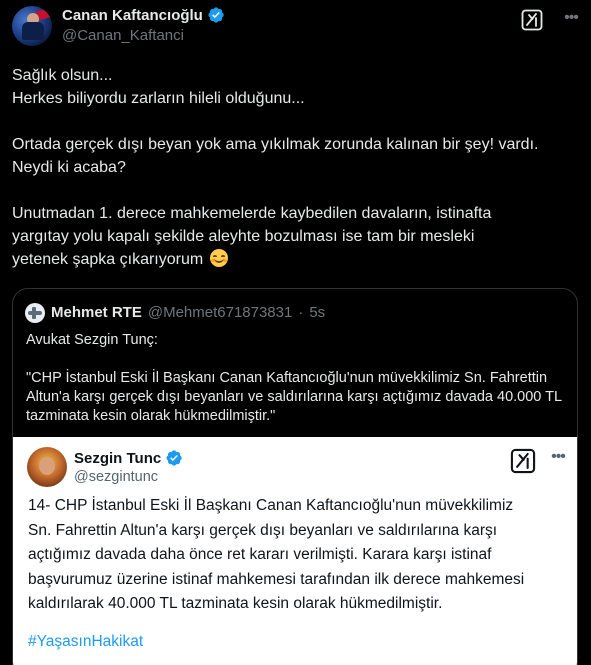 The height and width of the screenshot is (665, 591). I want to click on quote-author-name: Mehmet RTE, so click(96, 312).